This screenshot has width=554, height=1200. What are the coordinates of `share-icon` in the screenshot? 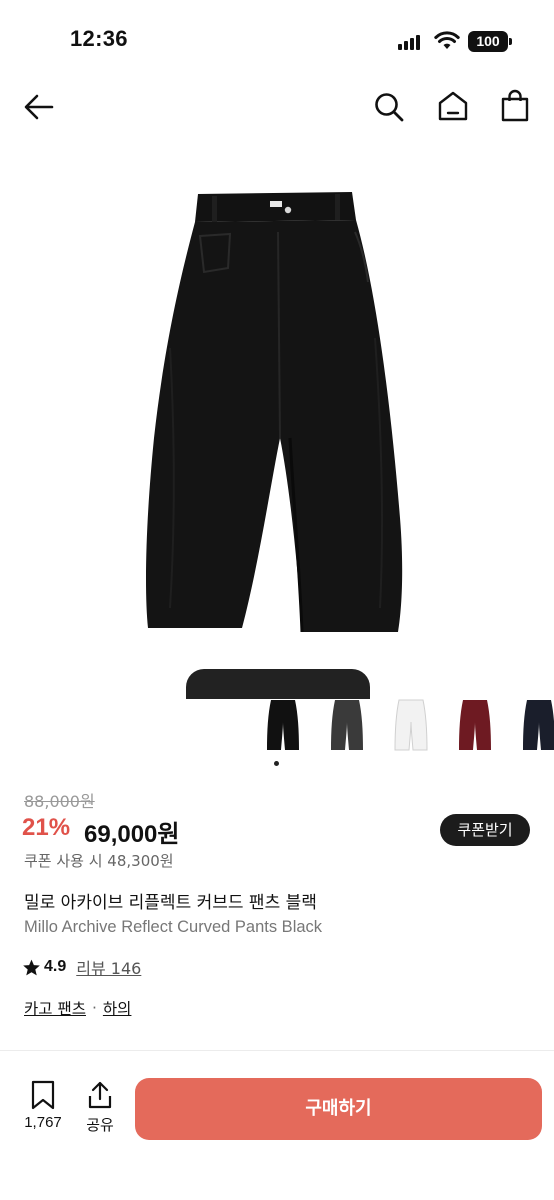 It's located at (100, 1095).